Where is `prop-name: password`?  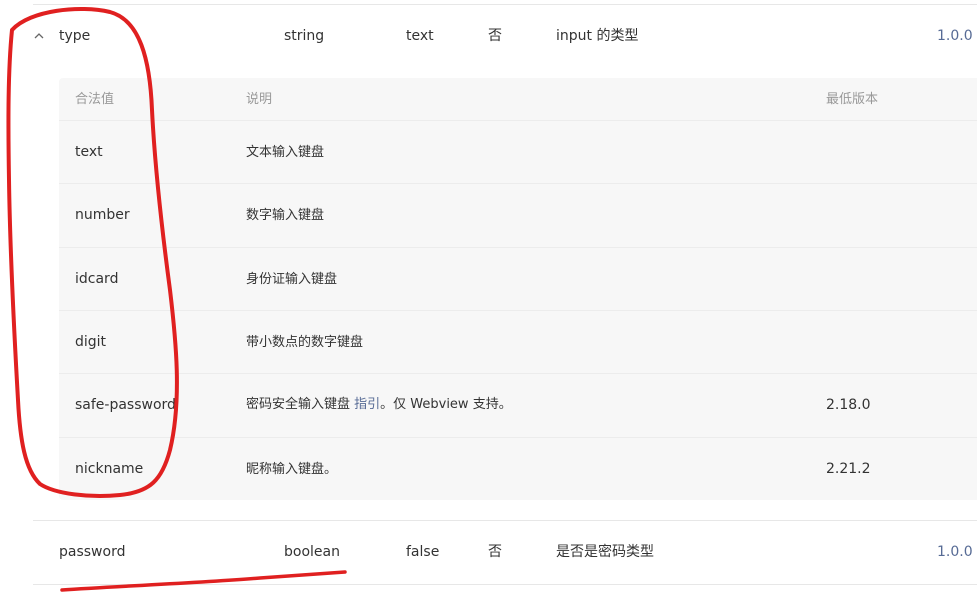 prop-name: password is located at coordinates (92, 552).